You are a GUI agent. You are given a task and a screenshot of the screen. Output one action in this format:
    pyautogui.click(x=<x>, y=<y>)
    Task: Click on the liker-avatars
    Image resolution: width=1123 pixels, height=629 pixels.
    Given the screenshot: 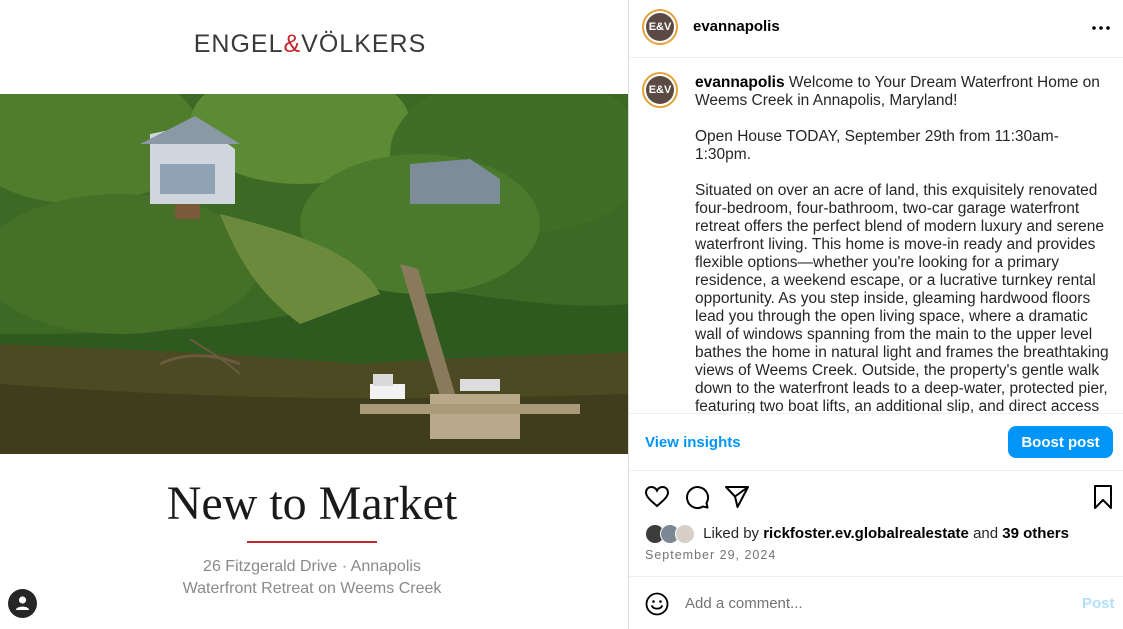 What is the action you would take?
    pyautogui.click(x=671, y=534)
    